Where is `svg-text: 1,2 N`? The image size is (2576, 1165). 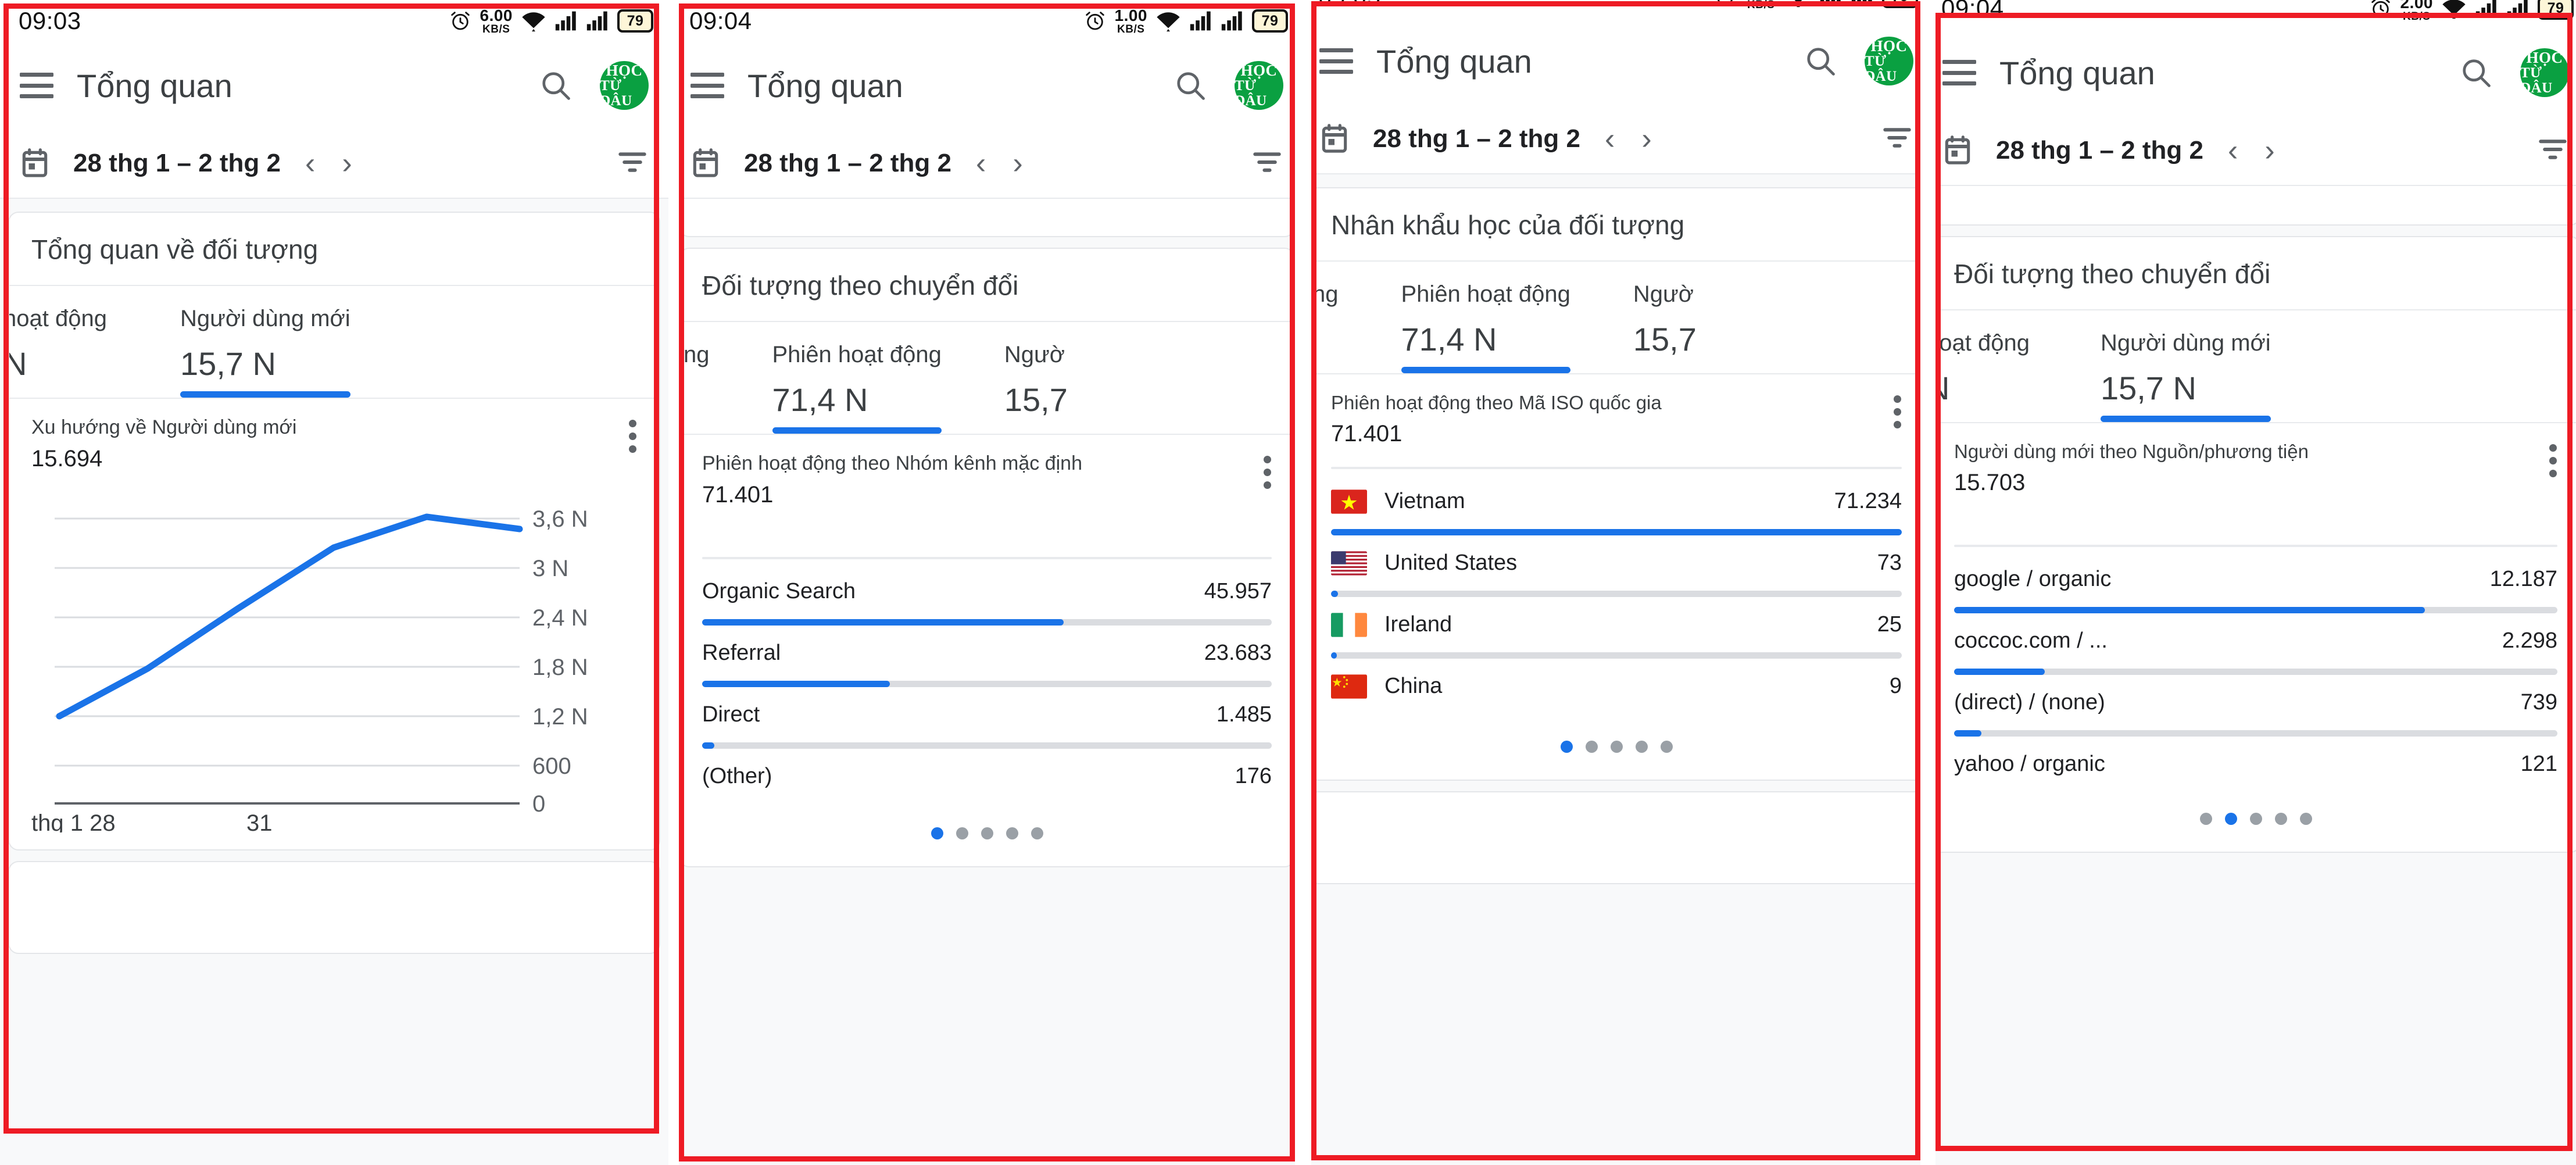 svg-text: 1,2 N is located at coordinates (560, 717).